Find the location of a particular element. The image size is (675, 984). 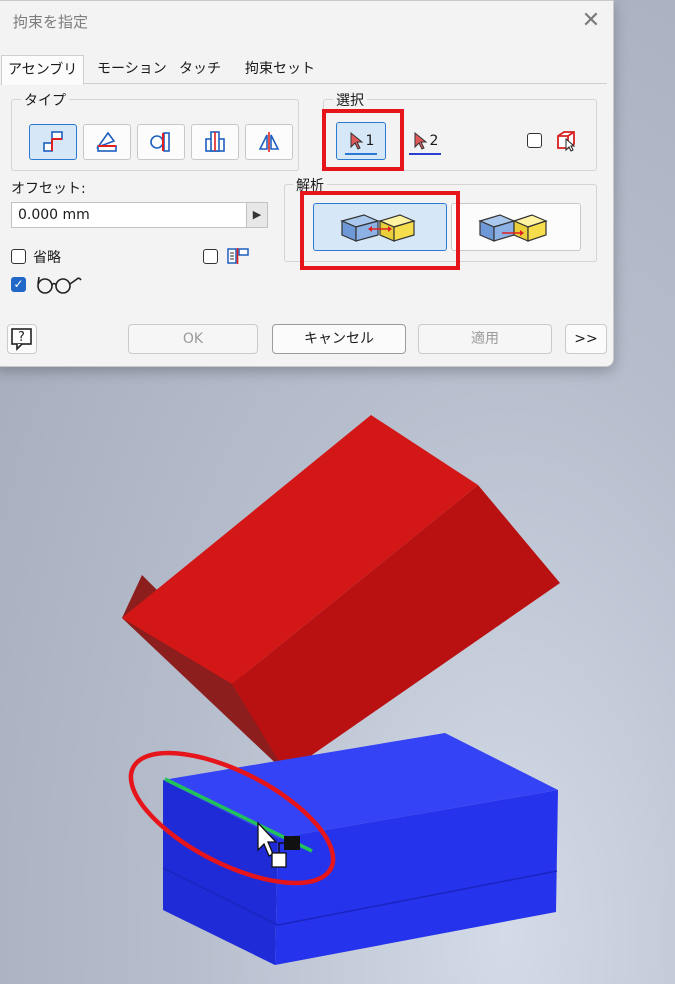

offset-input: 0.000 mm ▶ is located at coordinates (139, 215).